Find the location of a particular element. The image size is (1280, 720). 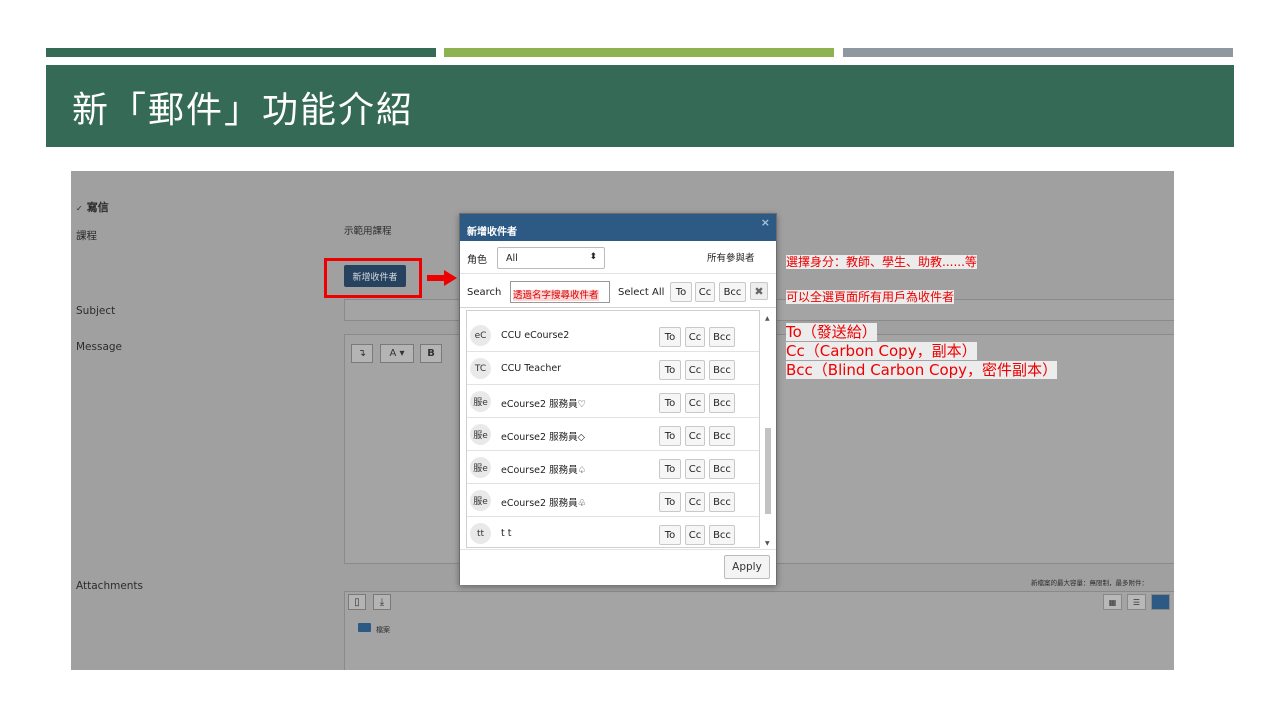

attachment-limits: 新檔案的最大容量：無限制，最多附件： is located at coordinates (1089, 583).